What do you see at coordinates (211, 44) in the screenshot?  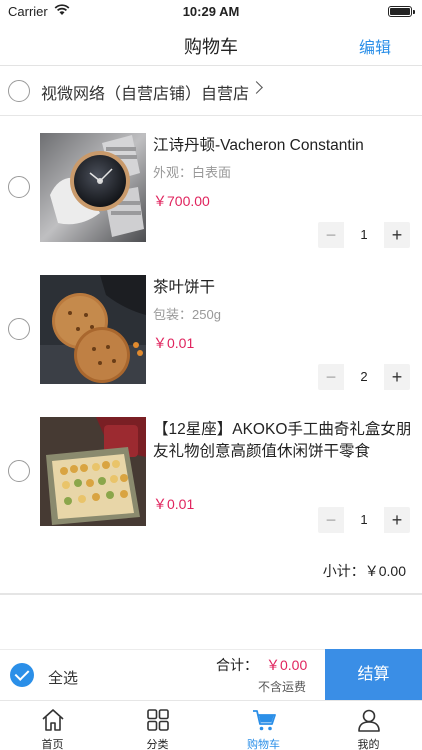 I see `navigation-bar: 购物车 编辑` at bounding box center [211, 44].